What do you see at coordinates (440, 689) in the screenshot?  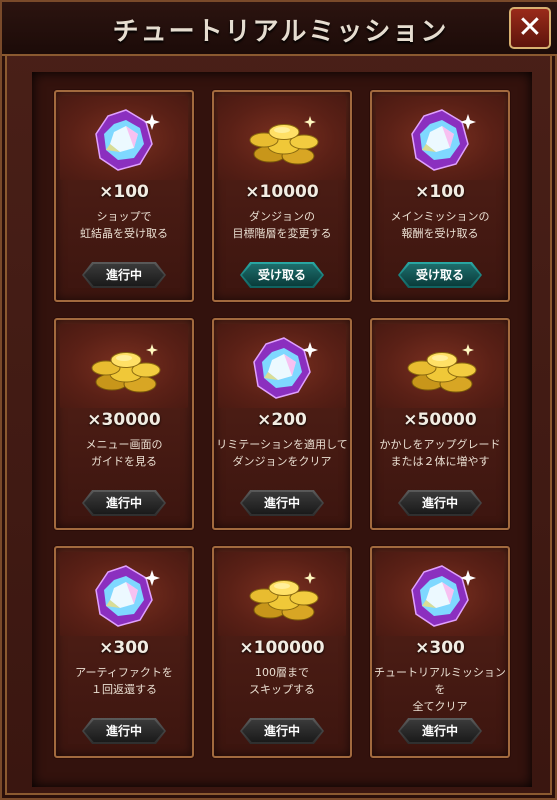 I see `mission-description: チュートリアルミッションを 全てクリア` at bounding box center [440, 689].